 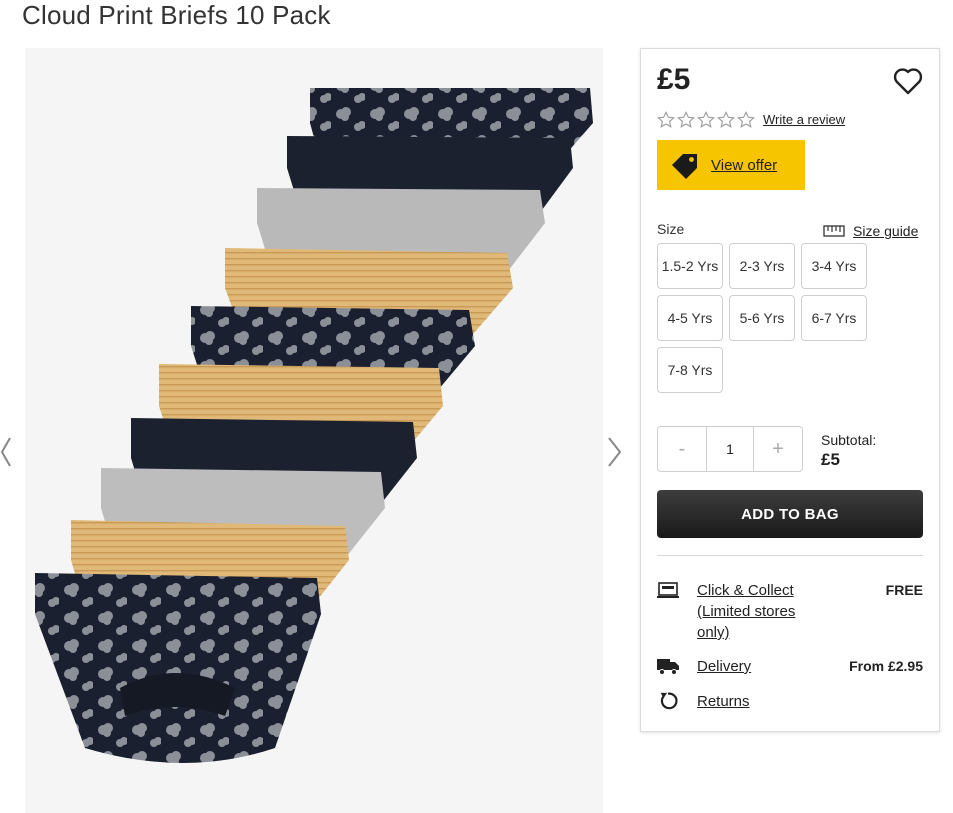 I want to click on write-review-link: Write a review, so click(x=804, y=119).